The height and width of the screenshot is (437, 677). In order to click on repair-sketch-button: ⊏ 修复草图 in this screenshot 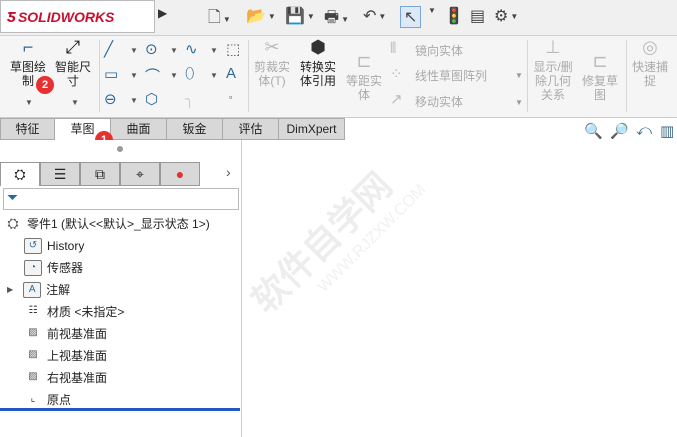, I will do `click(600, 76)`.